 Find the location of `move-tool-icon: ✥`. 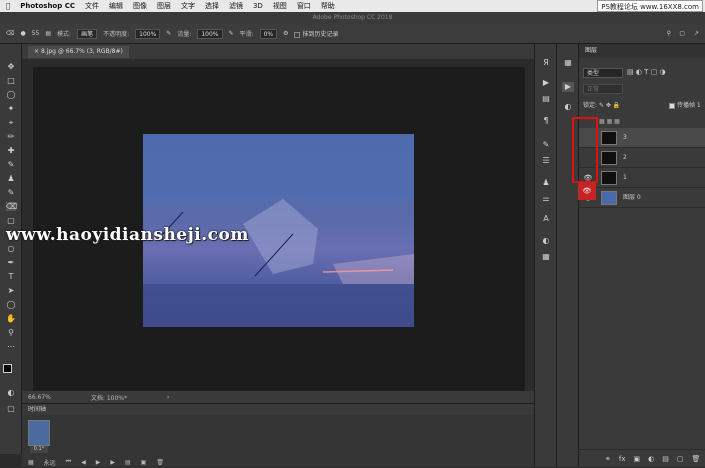

move-tool-icon: ✥ is located at coordinates (11, 66).